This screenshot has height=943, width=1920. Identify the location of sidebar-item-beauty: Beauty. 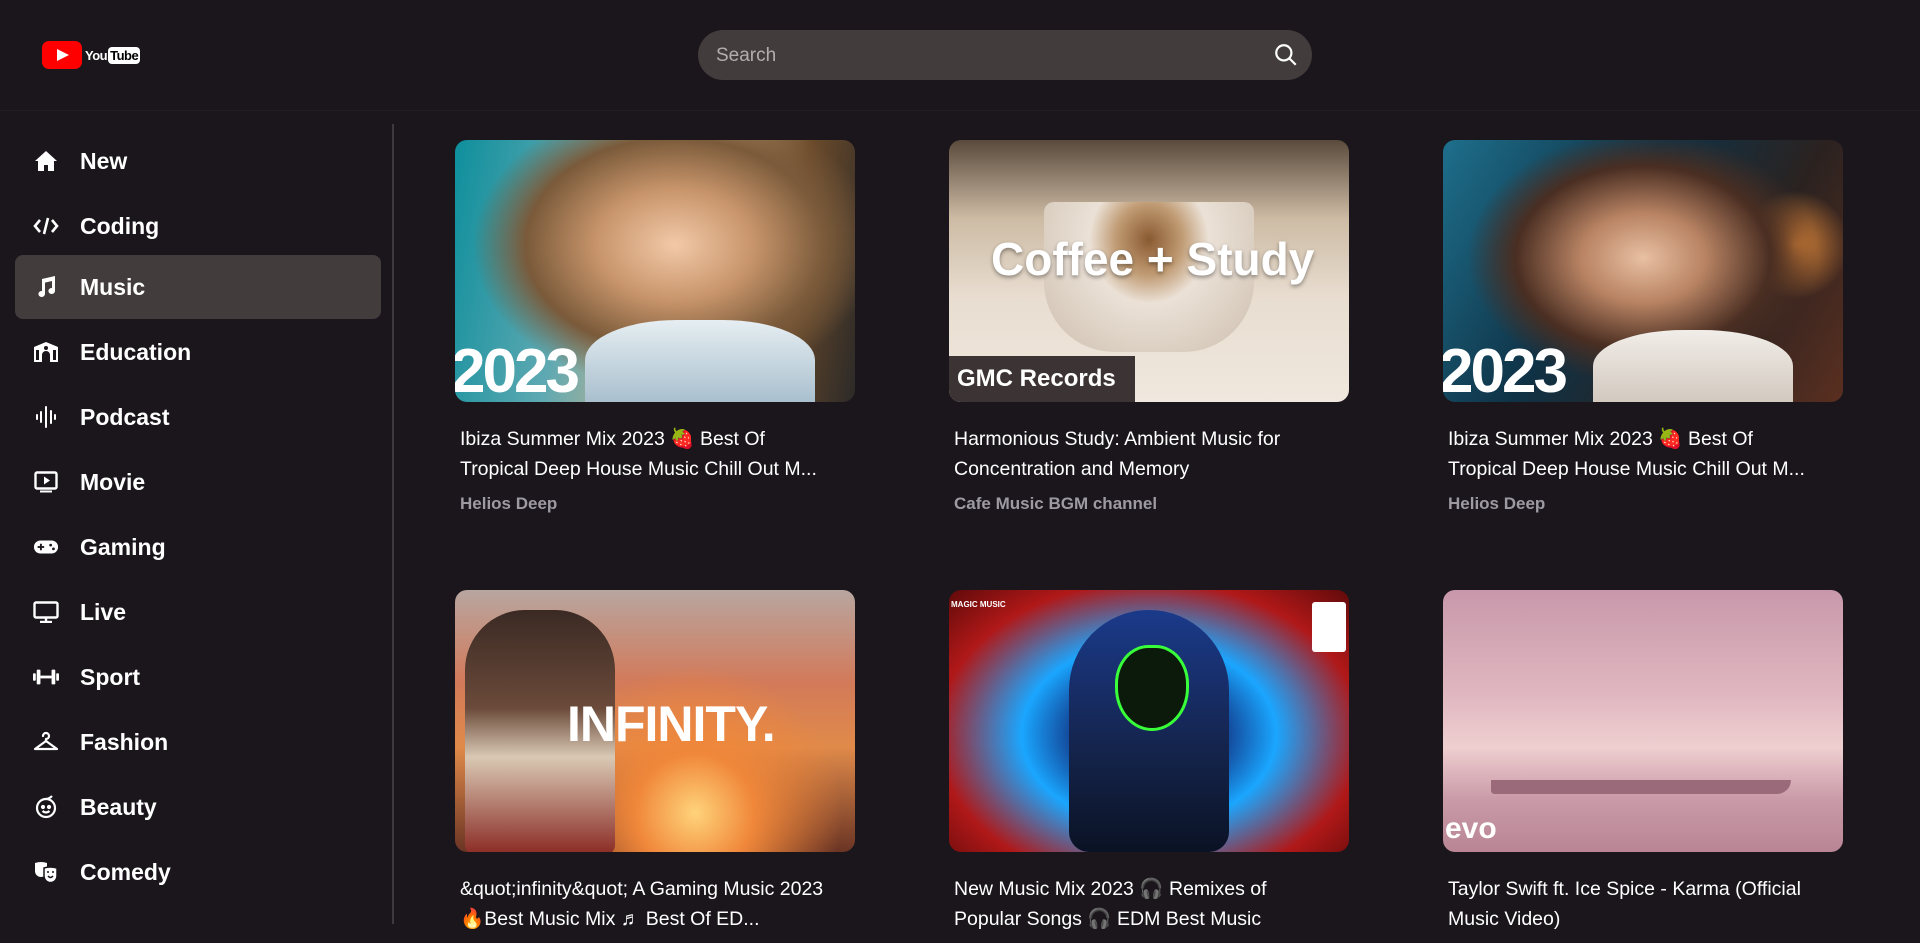
(198, 807).